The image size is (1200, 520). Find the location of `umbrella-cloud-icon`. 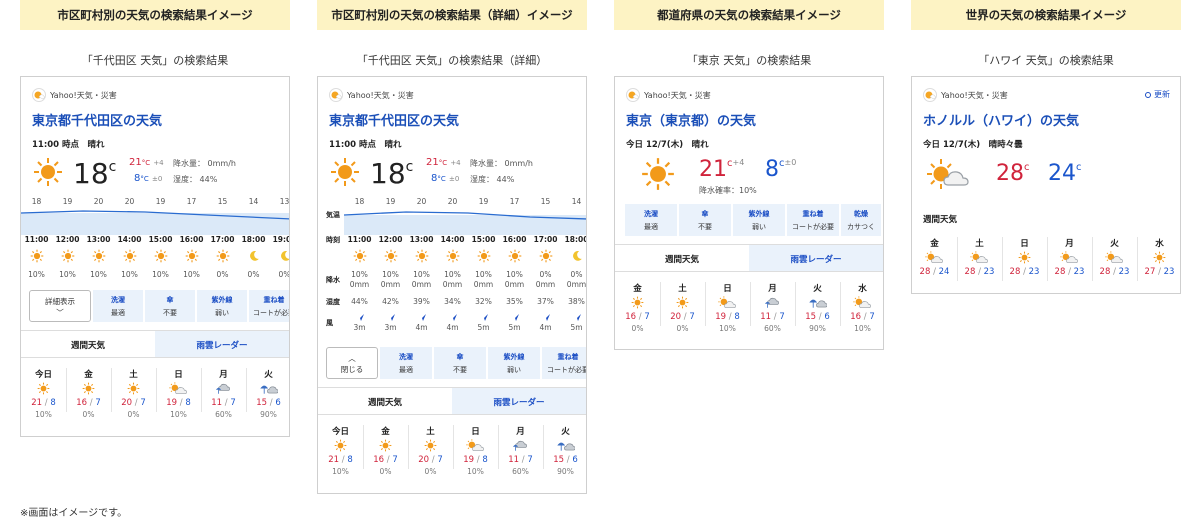

umbrella-cloud-icon is located at coordinates (267, 388).